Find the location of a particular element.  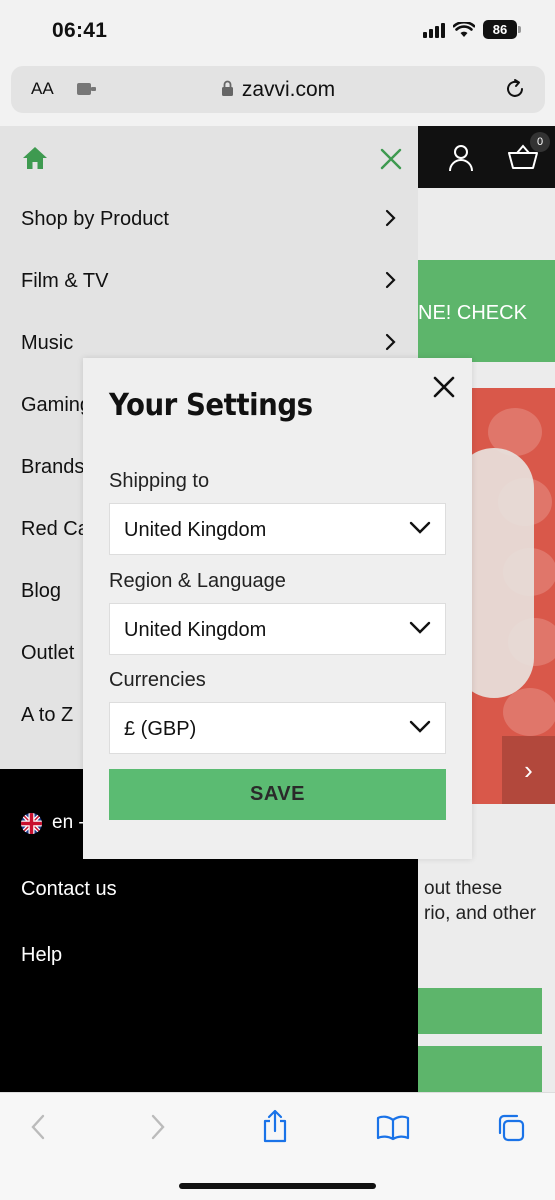

home-indicator is located at coordinates (277, 1186).